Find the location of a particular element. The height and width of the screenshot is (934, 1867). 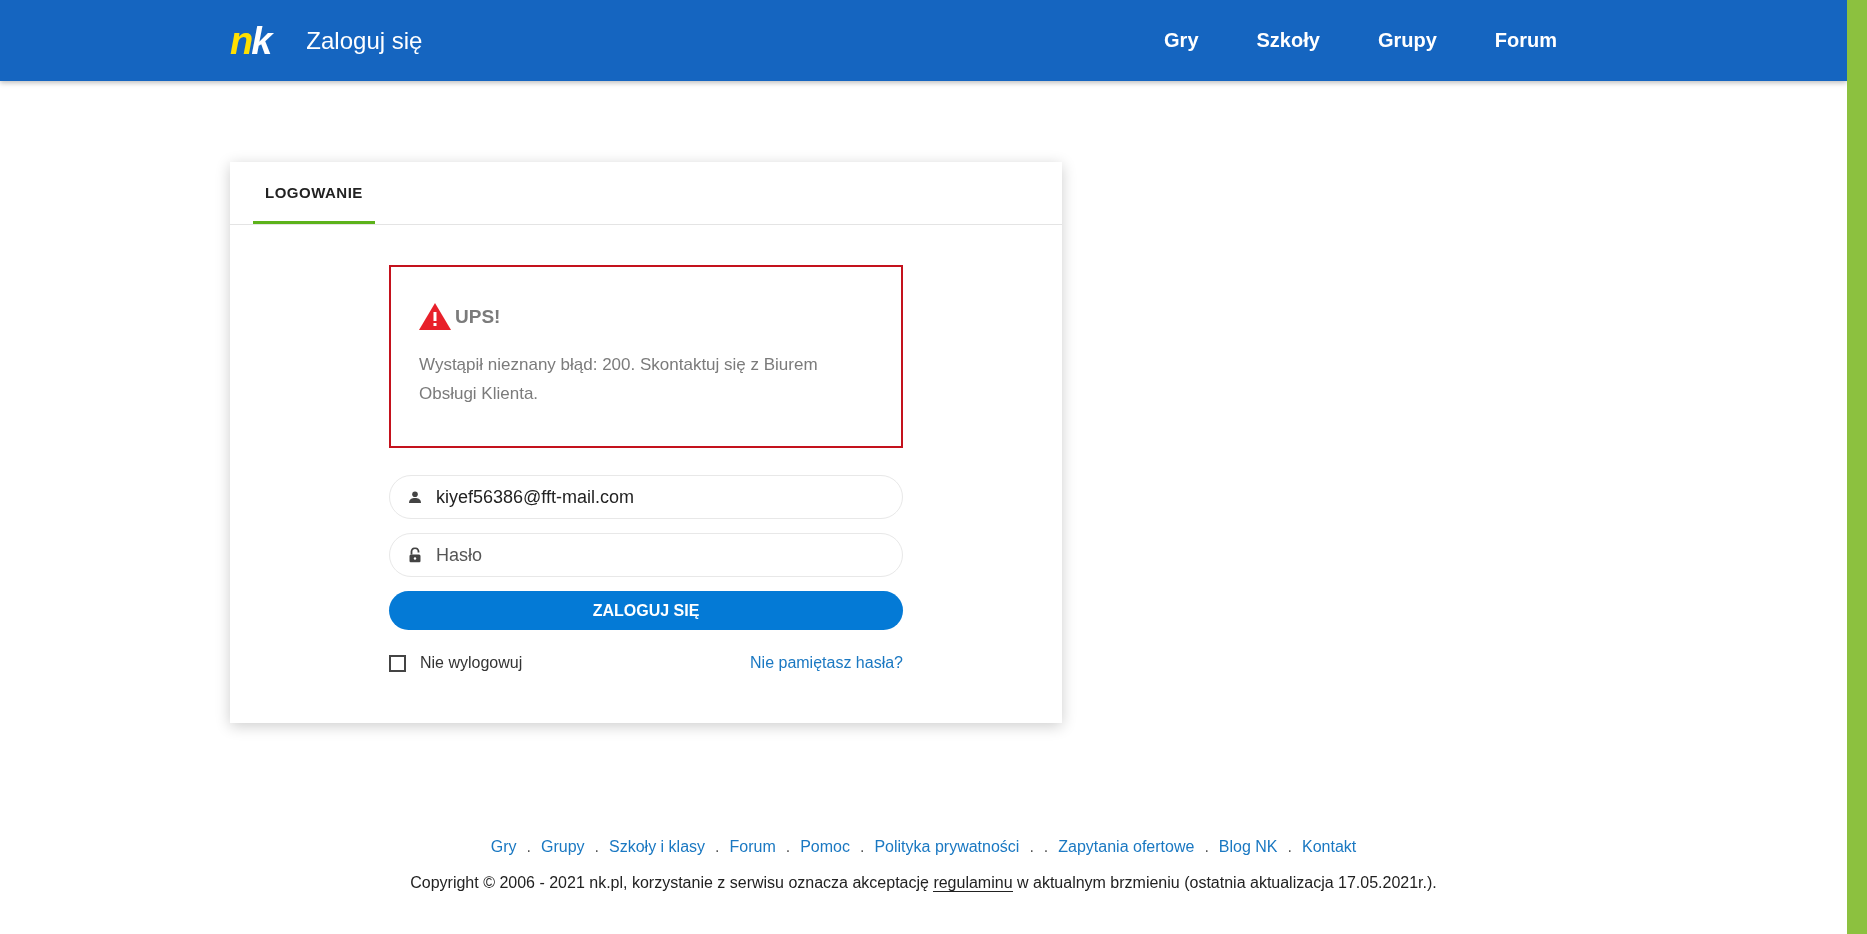

footer-link: Gry is located at coordinates (503, 847).